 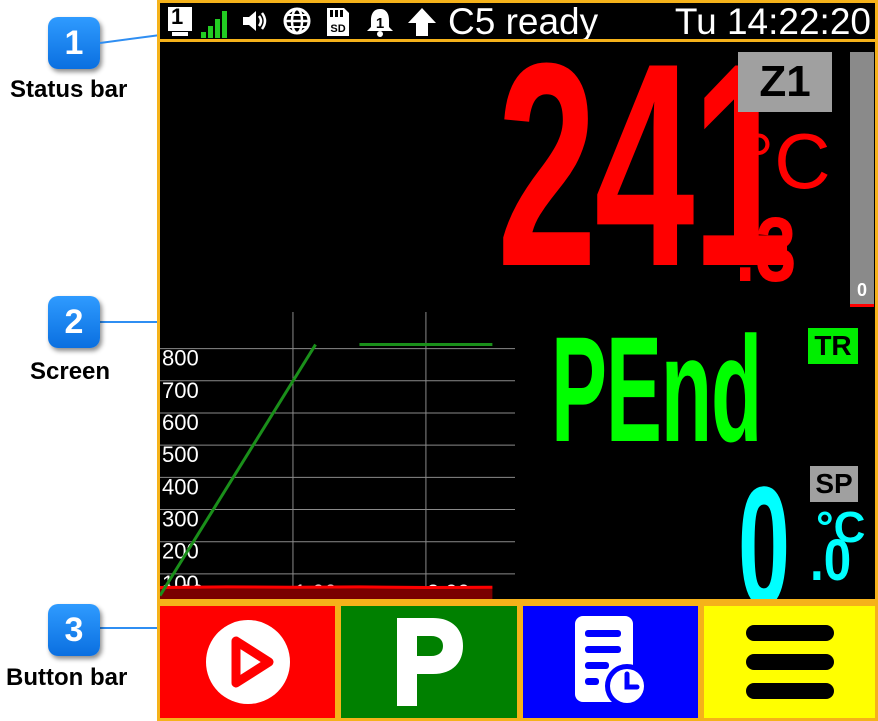 What do you see at coordinates (180, 358) in the screenshot?
I see `y-tick-label: 800` at bounding box center [180, 358].